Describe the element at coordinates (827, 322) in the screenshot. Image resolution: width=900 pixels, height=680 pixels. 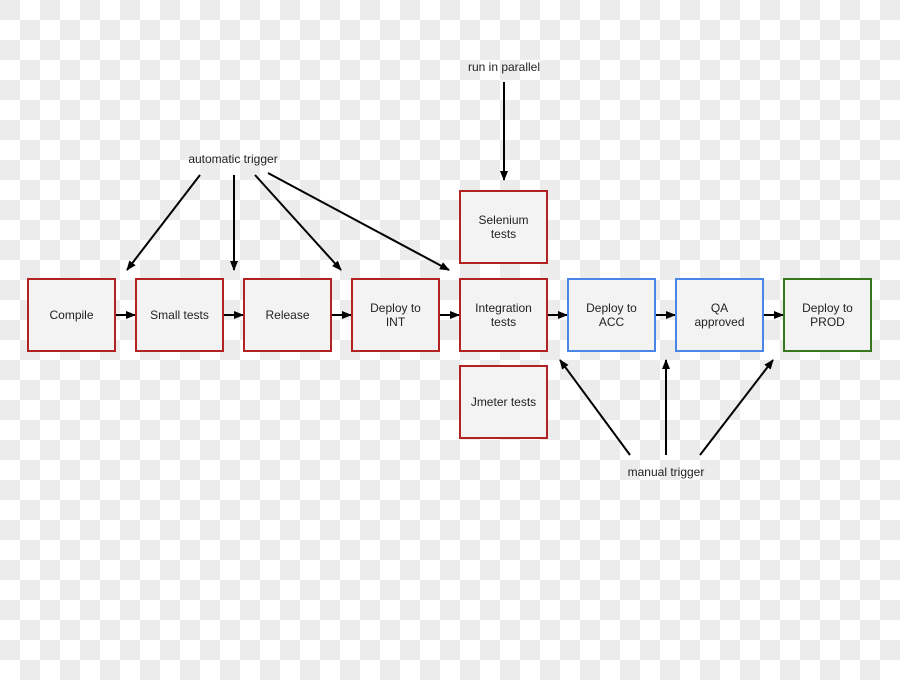
I see `node-label: PROD` at that location.